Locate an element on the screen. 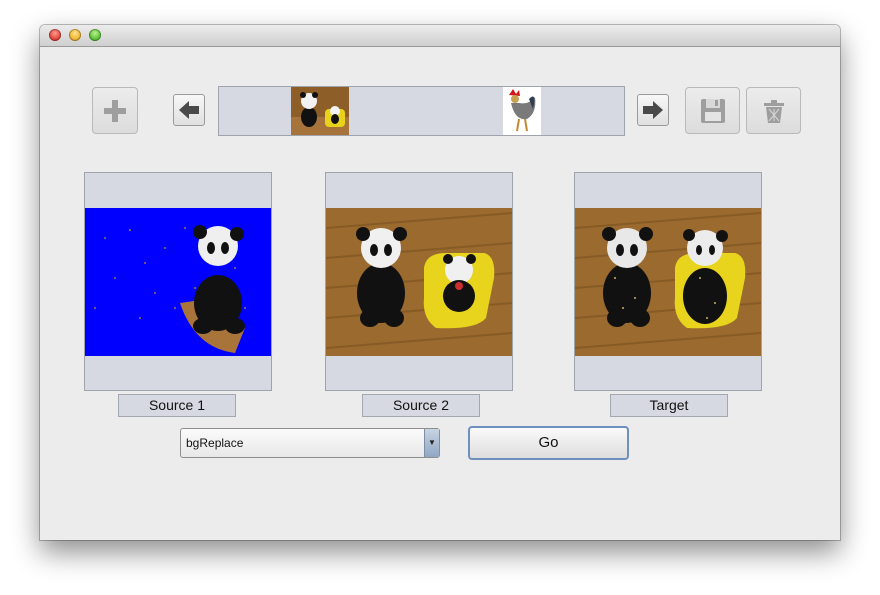 The height and width of the screenshot is (595, 880). go-button: Go is located at coordinates (548, 443).